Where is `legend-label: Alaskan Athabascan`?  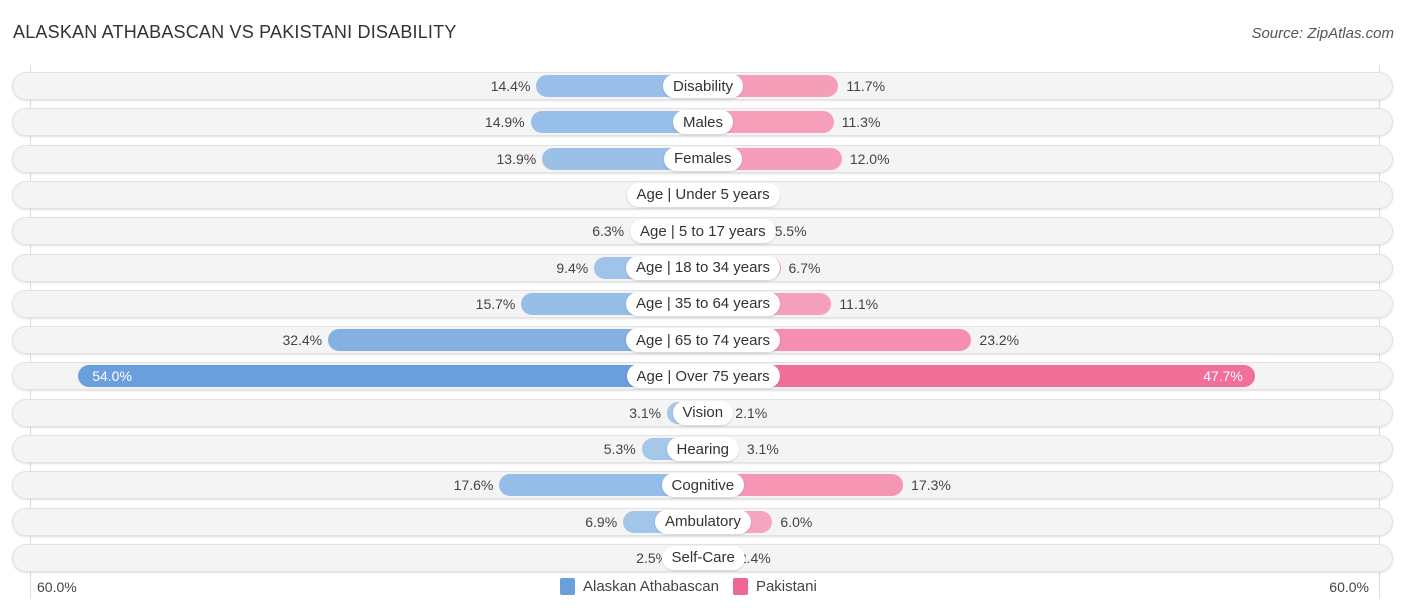 legend-label: Alaskan Athabascan is located at coordinates (651, 586).